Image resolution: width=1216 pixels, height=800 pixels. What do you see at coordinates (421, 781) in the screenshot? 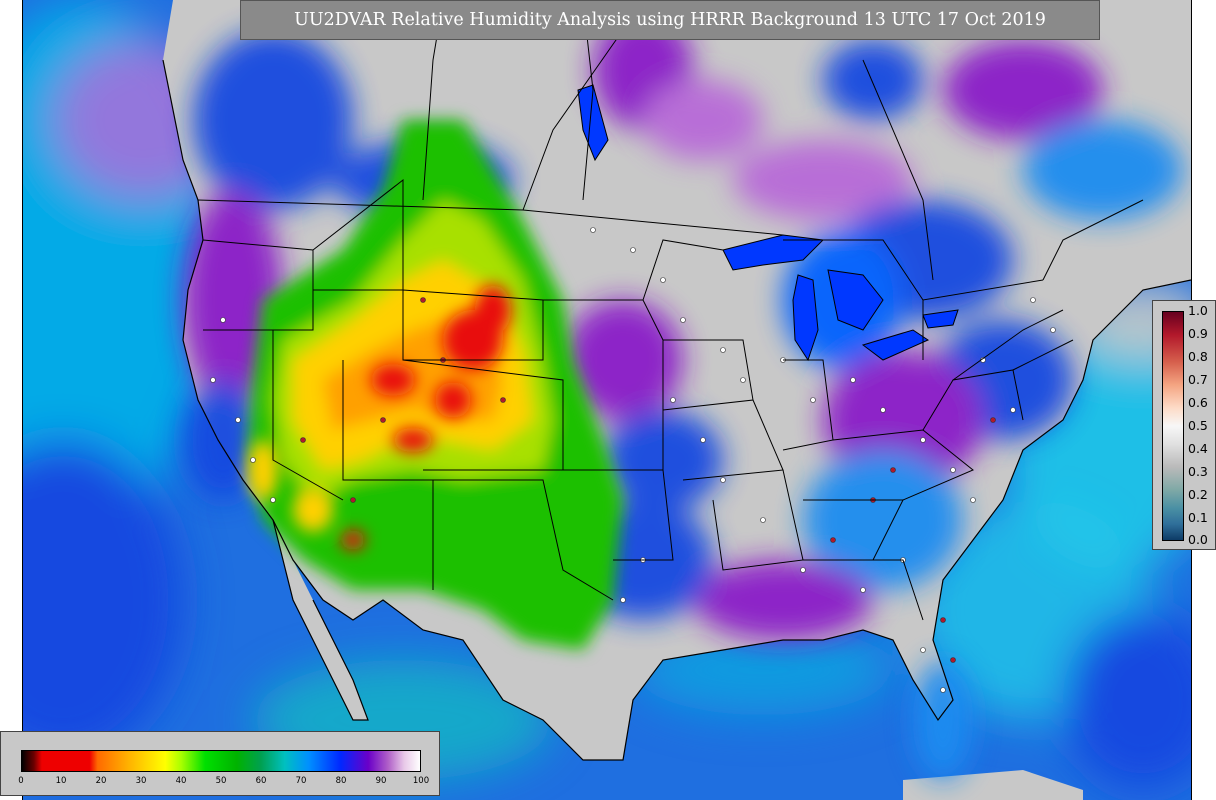
I see `humidity-colorbar-tick: 100` at bounding box center [421, 781].